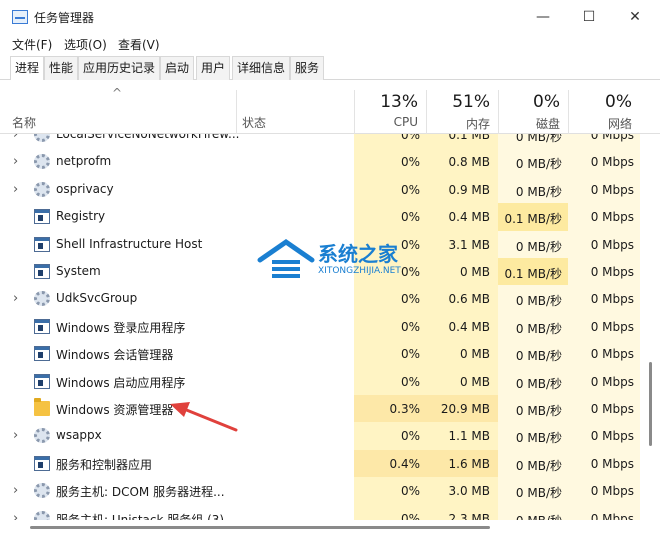  Describe the element at coordinates (635, 17) in the screenshot. I see `close-button: ✕` at that location.